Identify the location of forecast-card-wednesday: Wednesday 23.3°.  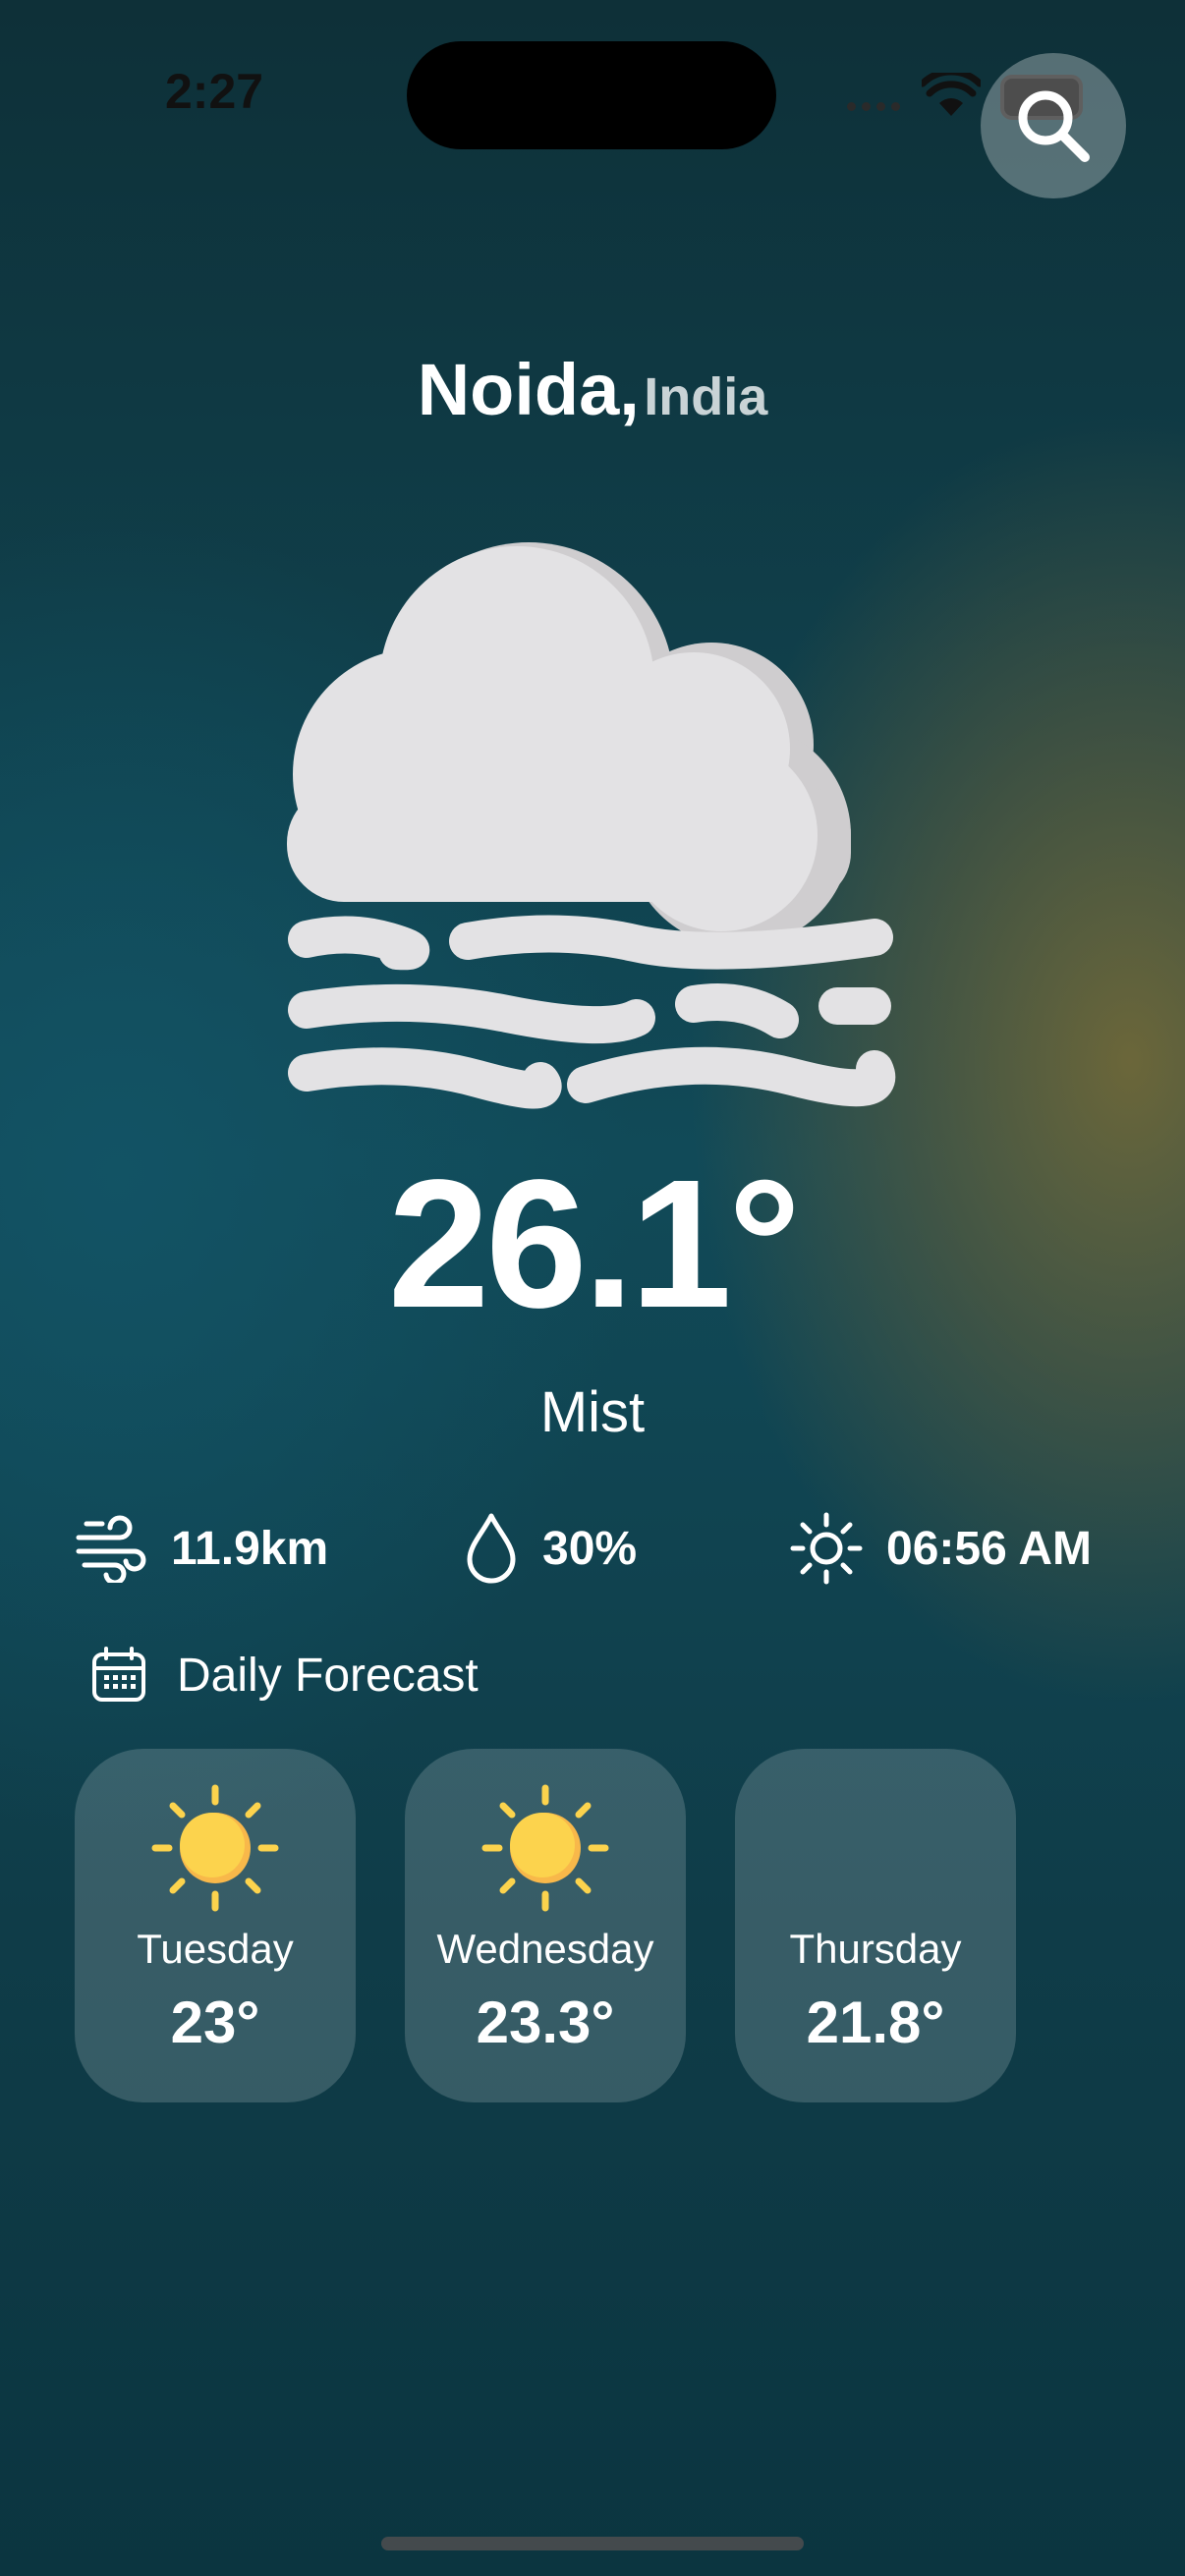
(546, 1925).